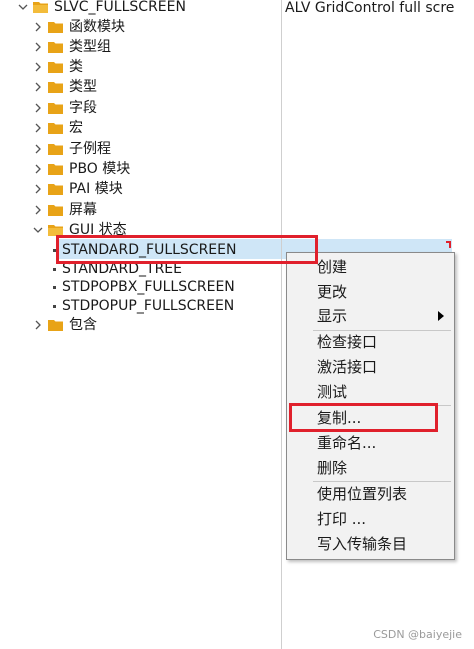  Describe the element at coordinates (76, 67) in the screenshot. I see `tree-node-label: 类` at that location.